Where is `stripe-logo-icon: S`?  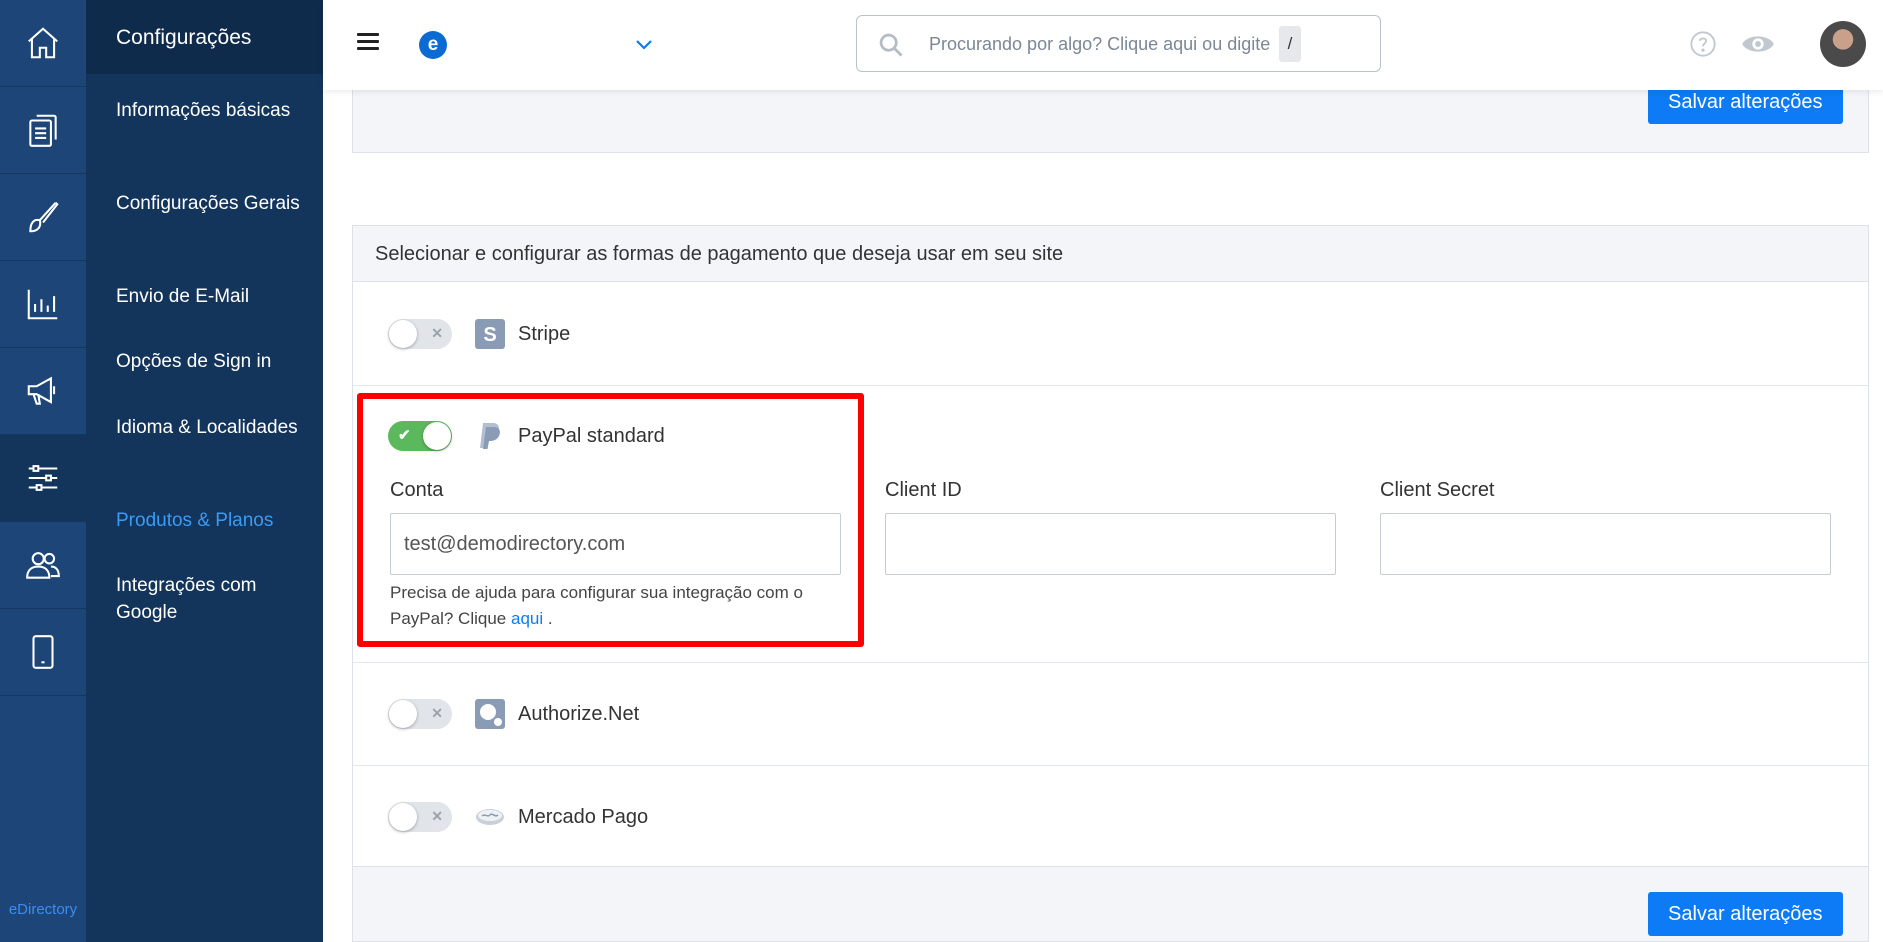
stripe-logo-icon: S is located at coordinates (490, 334).